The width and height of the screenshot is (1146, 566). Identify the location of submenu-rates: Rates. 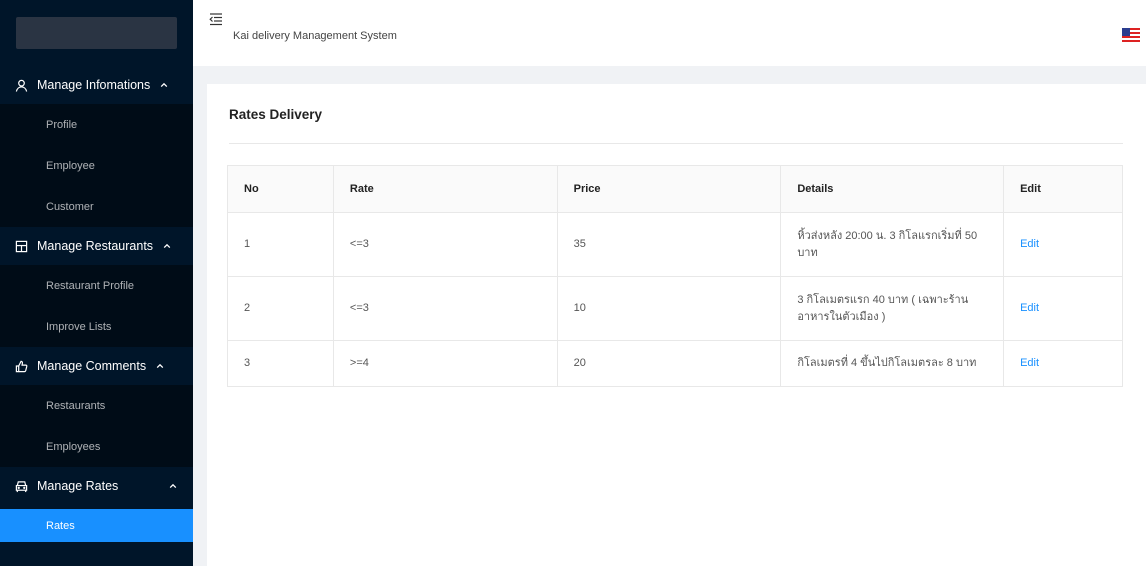
(96, 525).